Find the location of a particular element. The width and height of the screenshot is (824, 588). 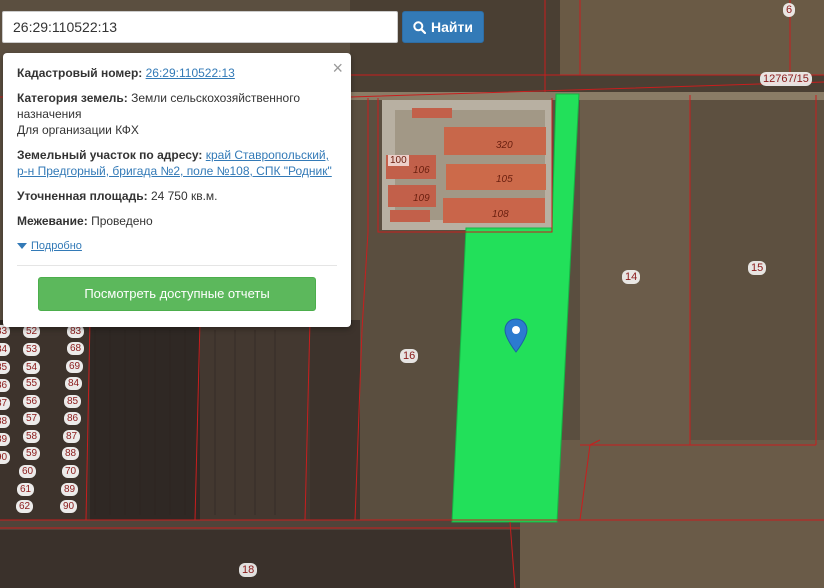

parcel-label-16: 16 is located at coordinates (409, 356).